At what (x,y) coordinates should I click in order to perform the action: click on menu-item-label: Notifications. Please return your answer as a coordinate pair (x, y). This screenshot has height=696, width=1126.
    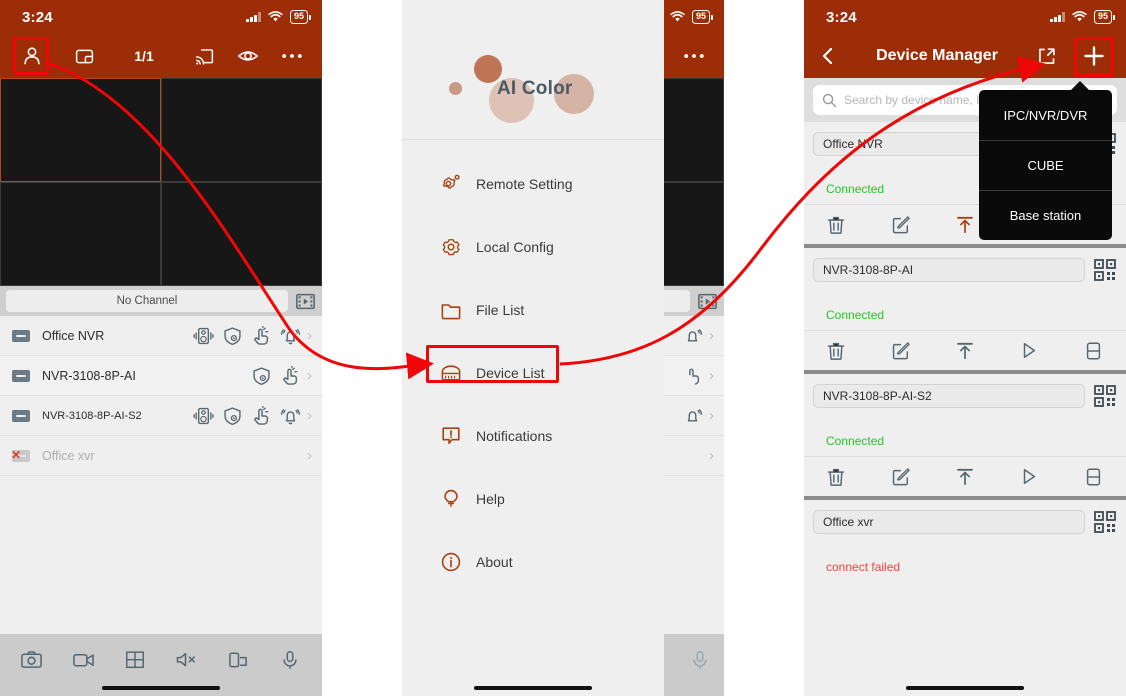
    Looking at the image, I should click on (514, 435).